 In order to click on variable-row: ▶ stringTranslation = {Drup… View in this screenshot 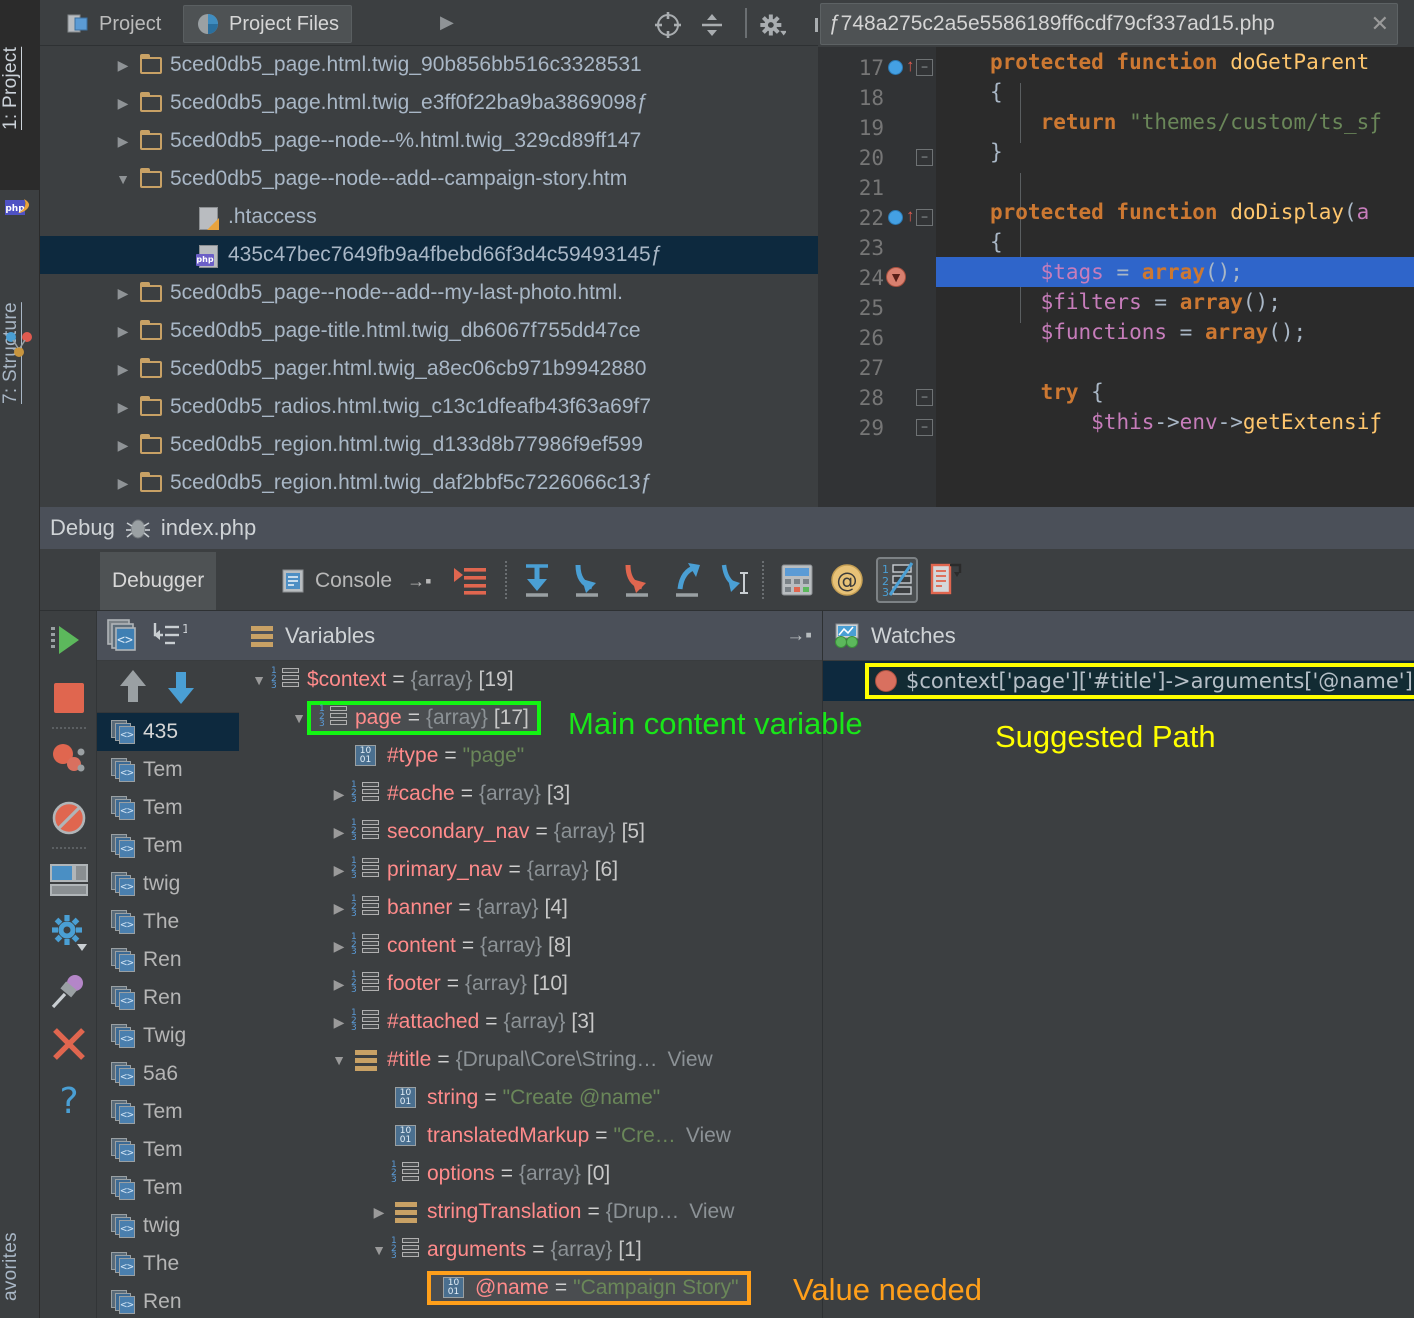, I will do `click(530, 1212)`.